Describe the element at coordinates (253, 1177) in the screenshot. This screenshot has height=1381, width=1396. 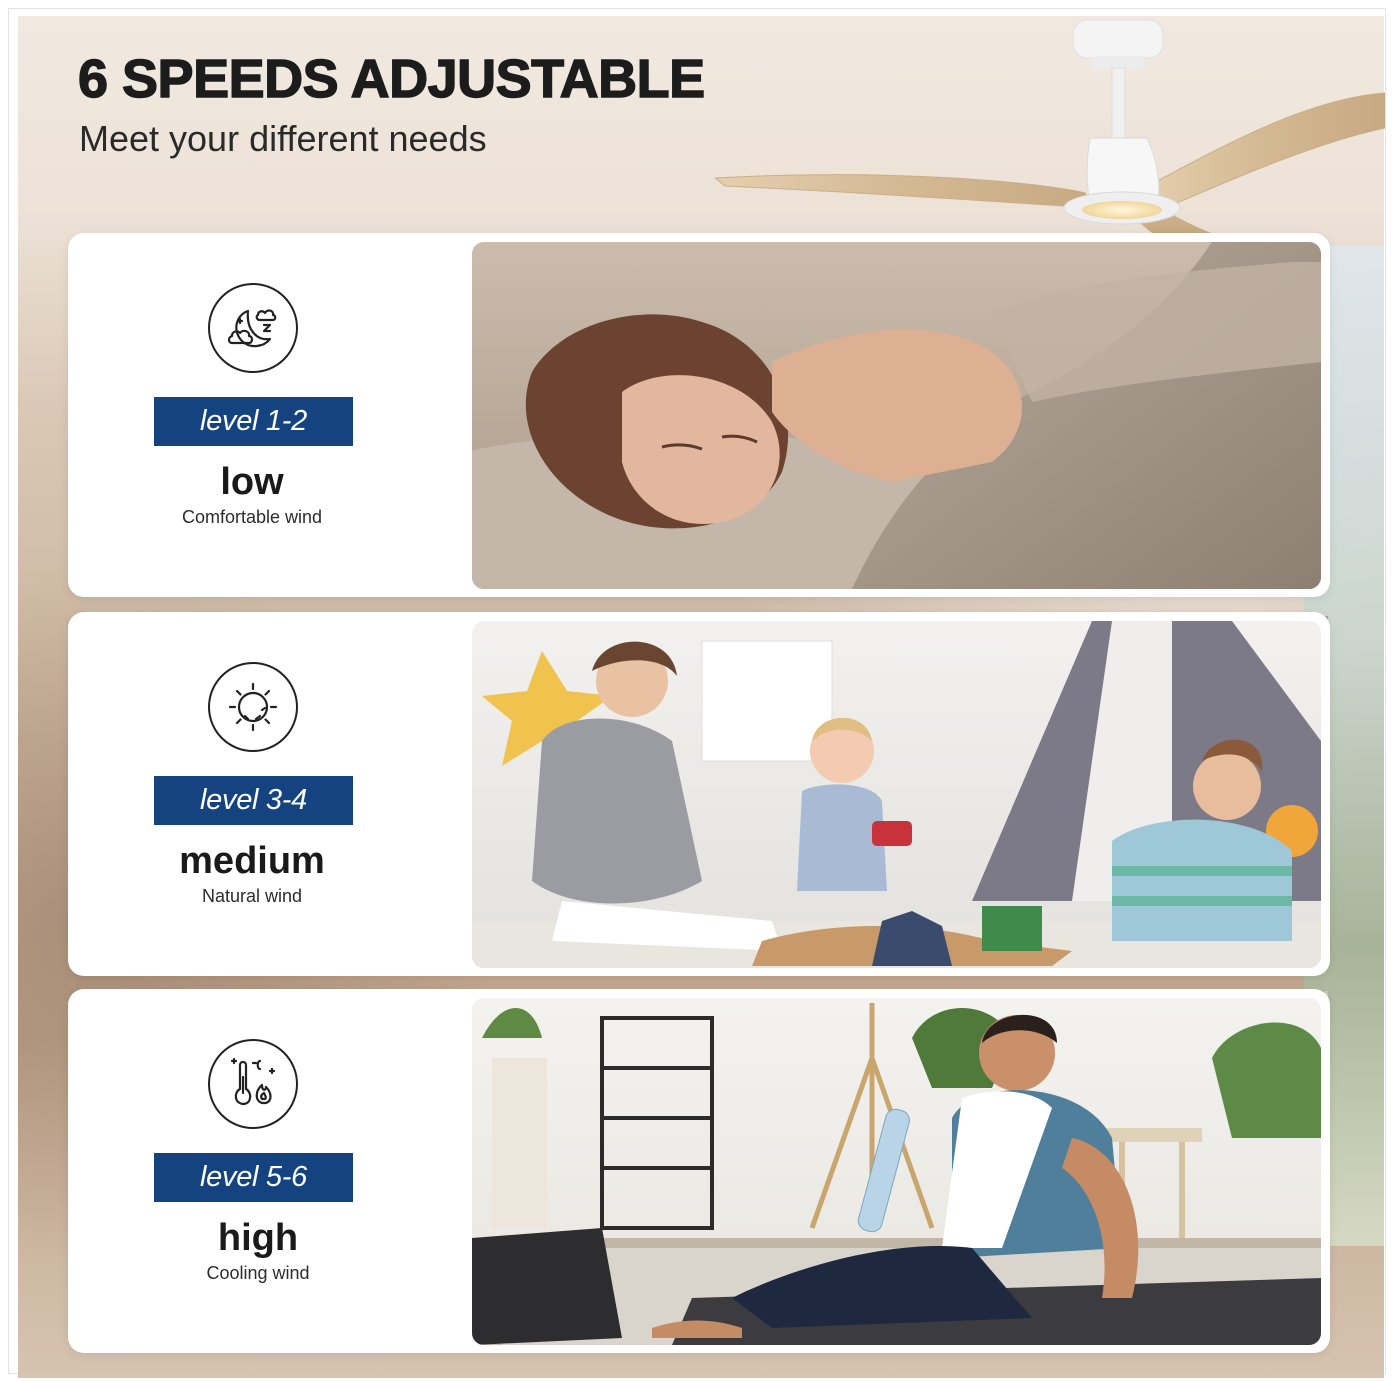
I see `level-badge: level 5-6` at that location.